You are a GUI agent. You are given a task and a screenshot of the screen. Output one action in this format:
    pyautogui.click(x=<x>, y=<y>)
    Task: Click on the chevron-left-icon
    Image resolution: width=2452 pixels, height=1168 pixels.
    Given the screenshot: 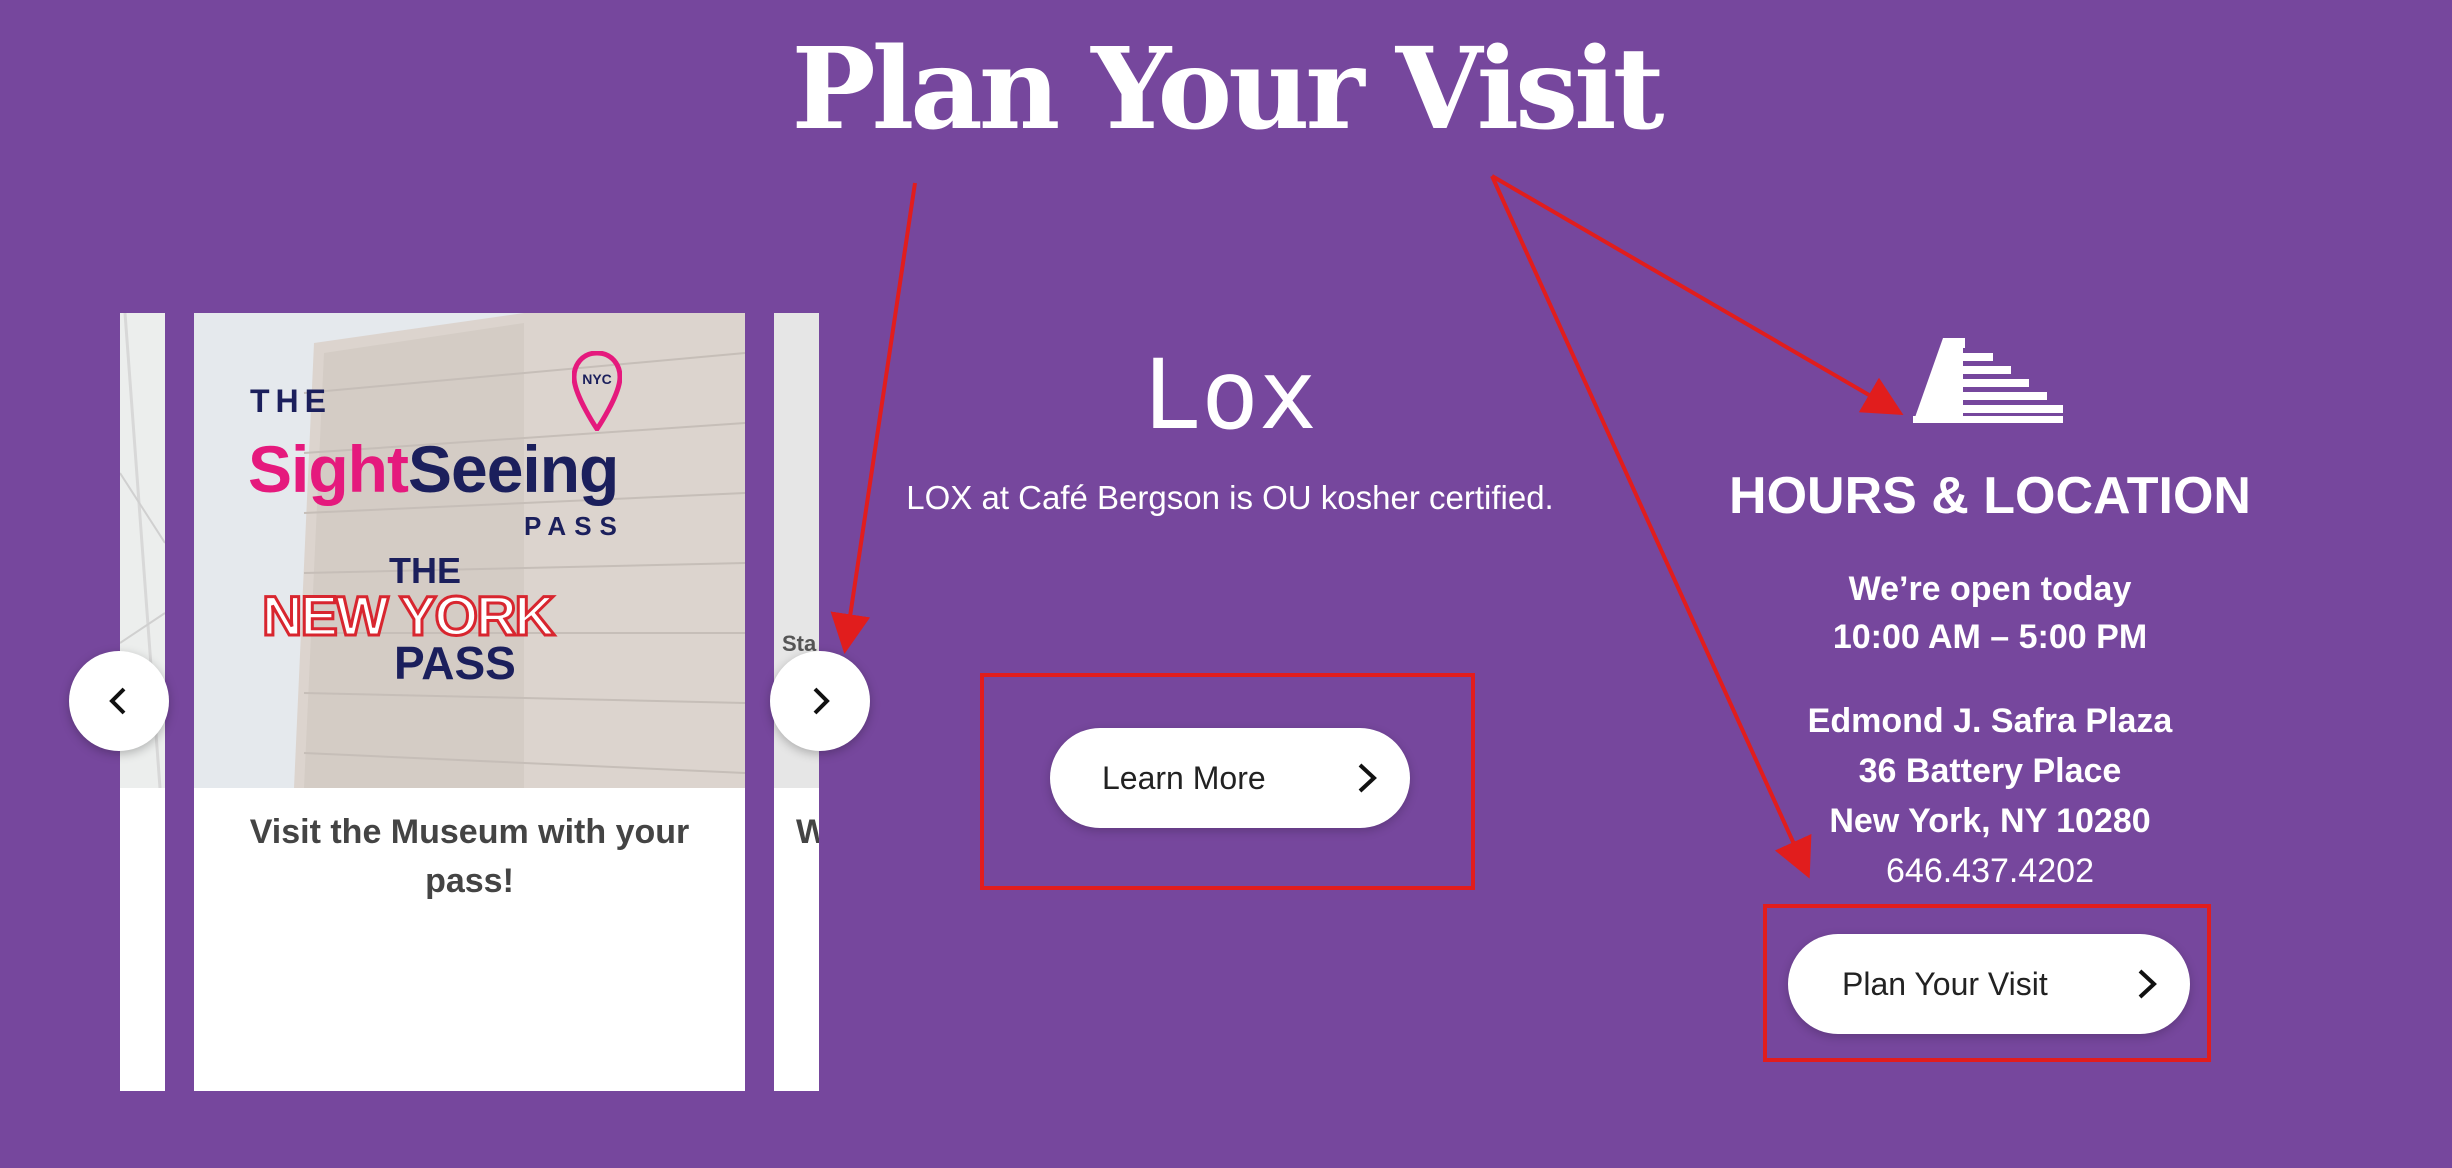 What is the action you would take?
    pyautogui.click(x=117, y=701)
    